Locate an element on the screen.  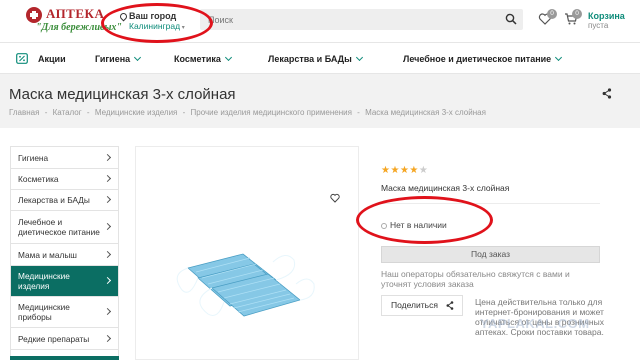
nav-item-promotions: Акции is located at coordinates (52, 59).